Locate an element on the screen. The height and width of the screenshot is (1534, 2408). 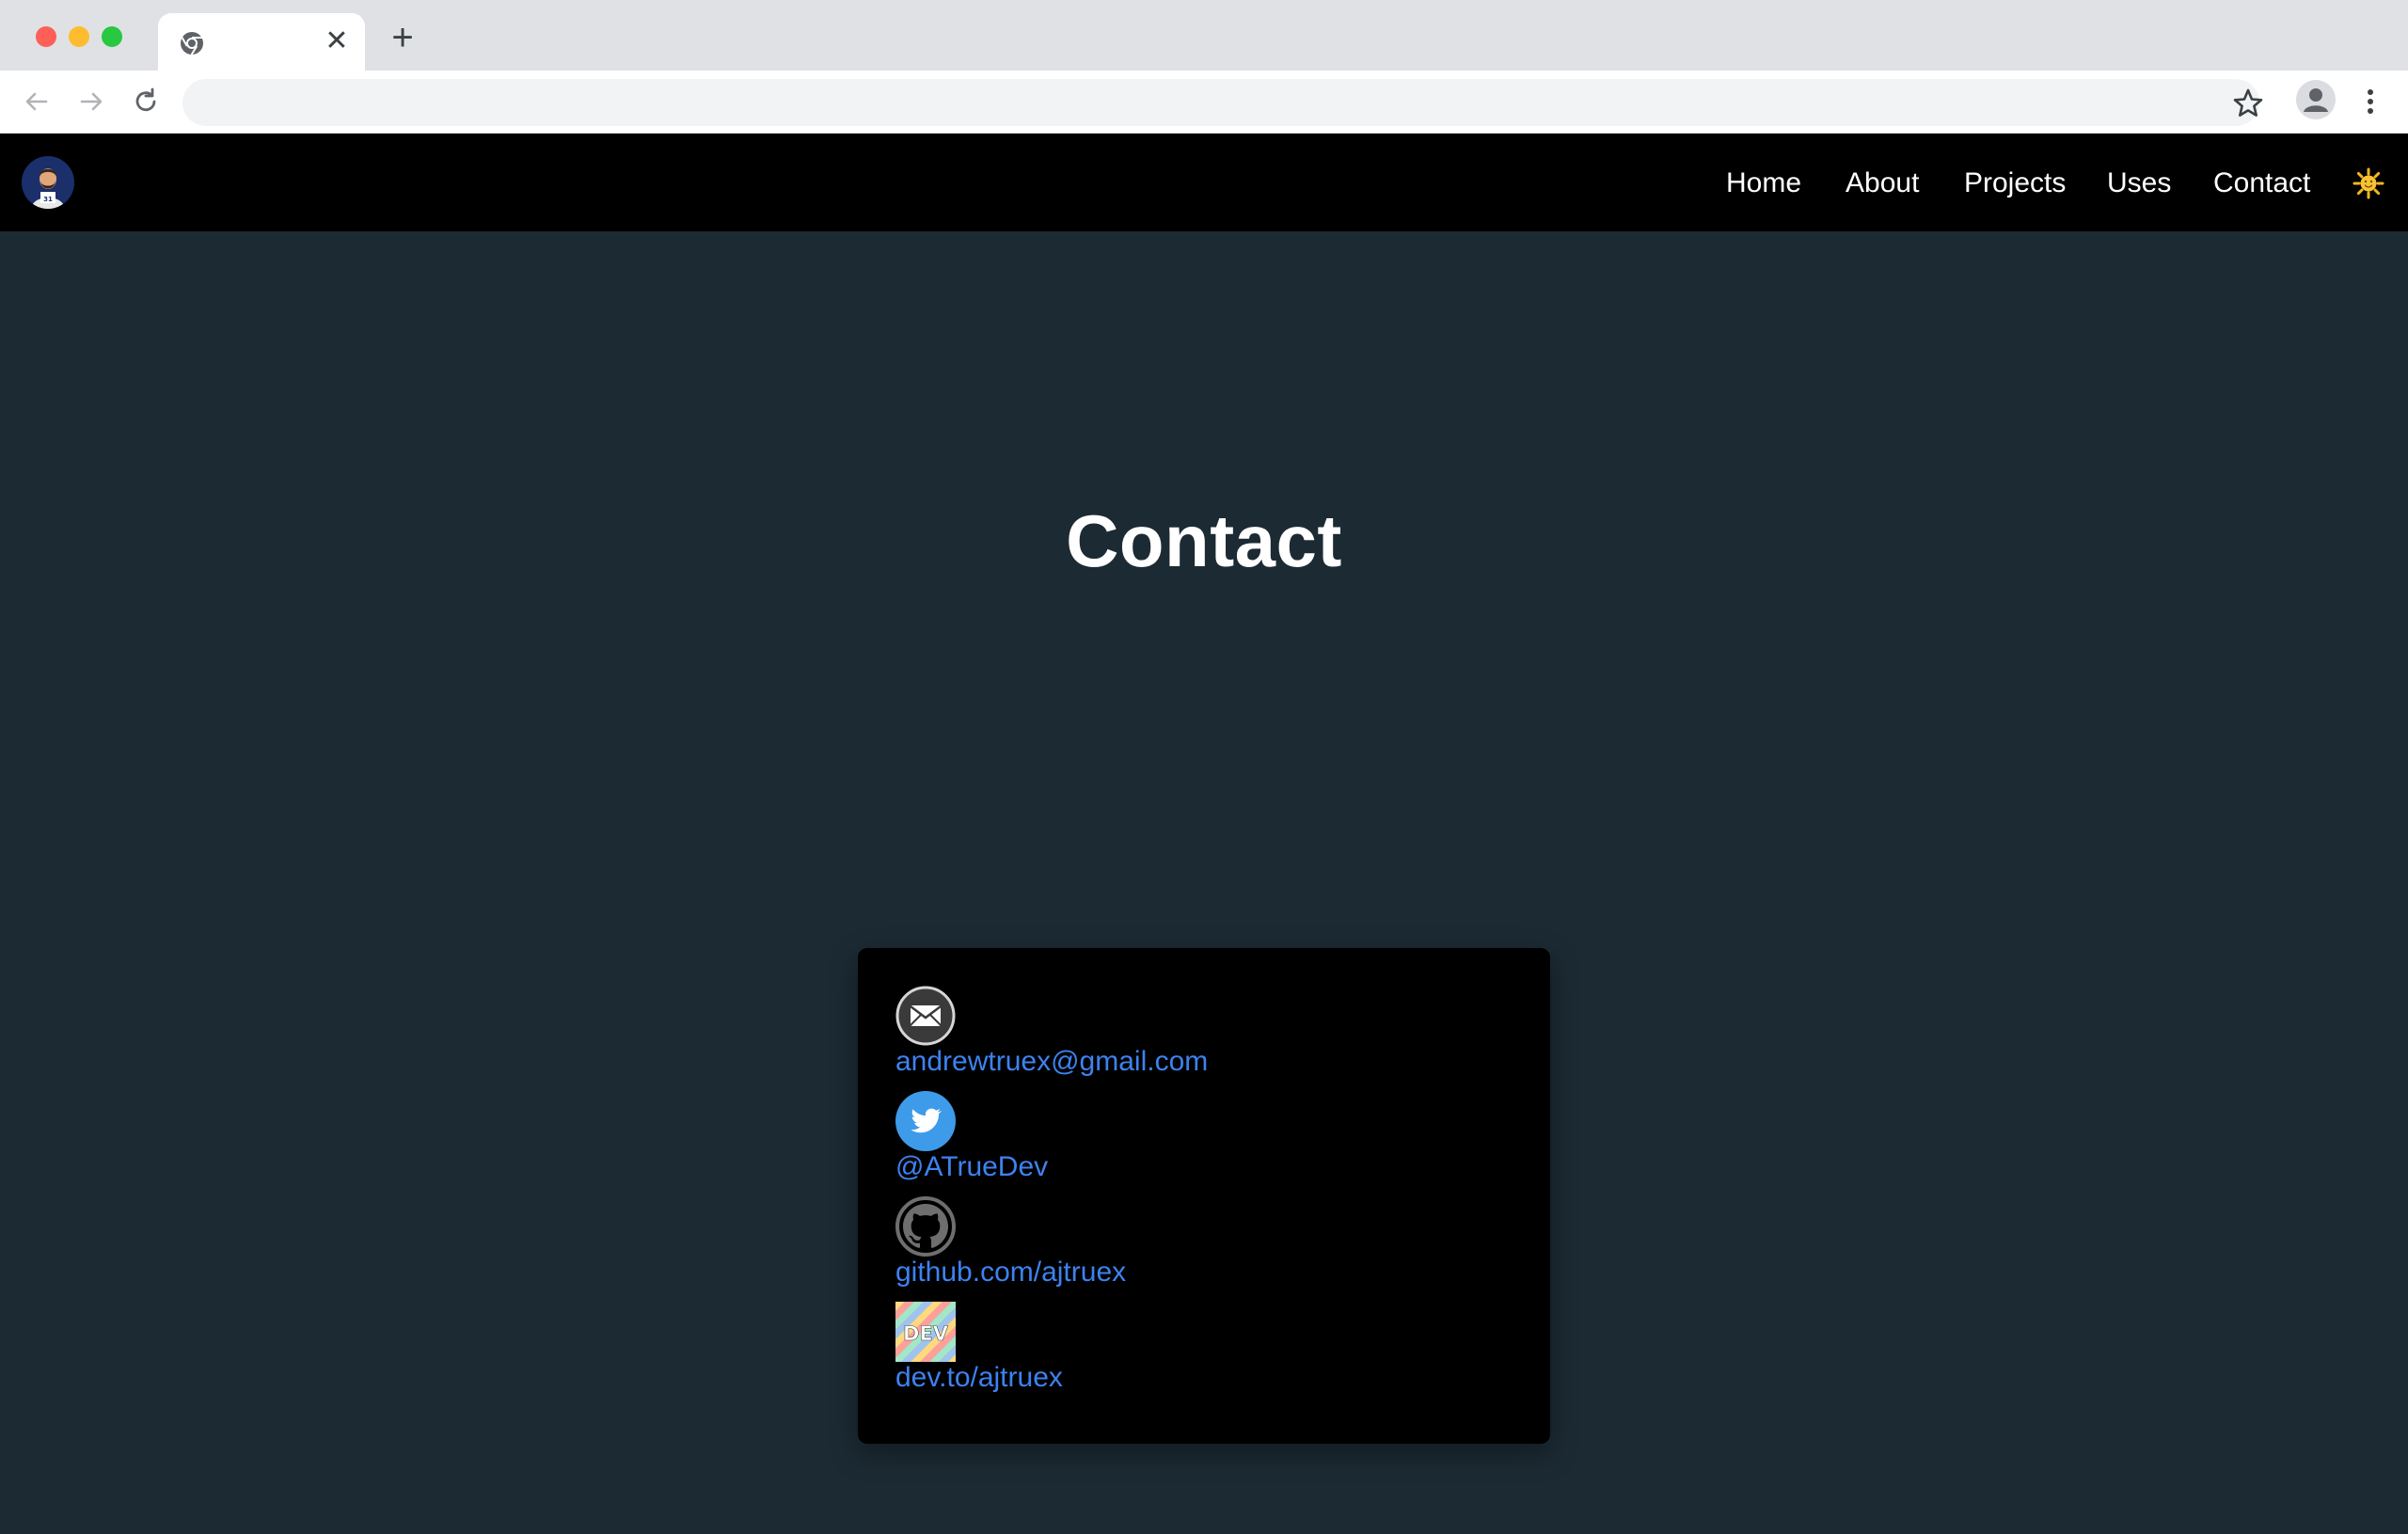
new-tab-button: + is located at coordinates (403, 37).